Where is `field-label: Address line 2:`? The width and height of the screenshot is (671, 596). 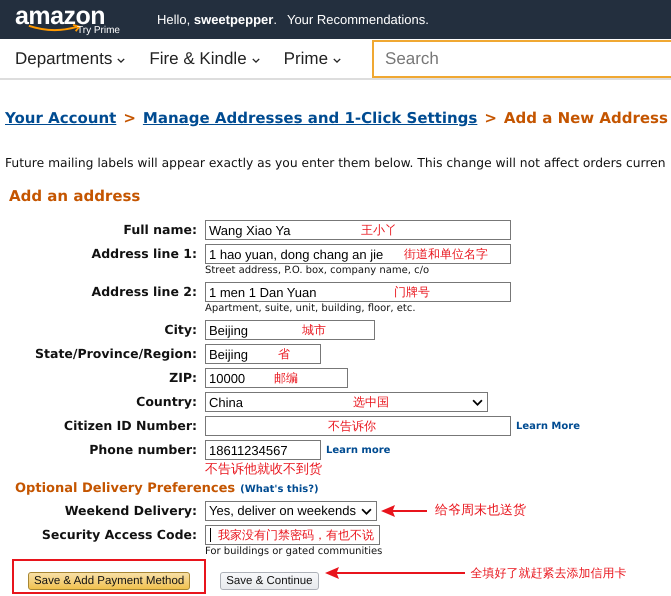
field-label: Address line 2: is located at coordinates (143, 292).